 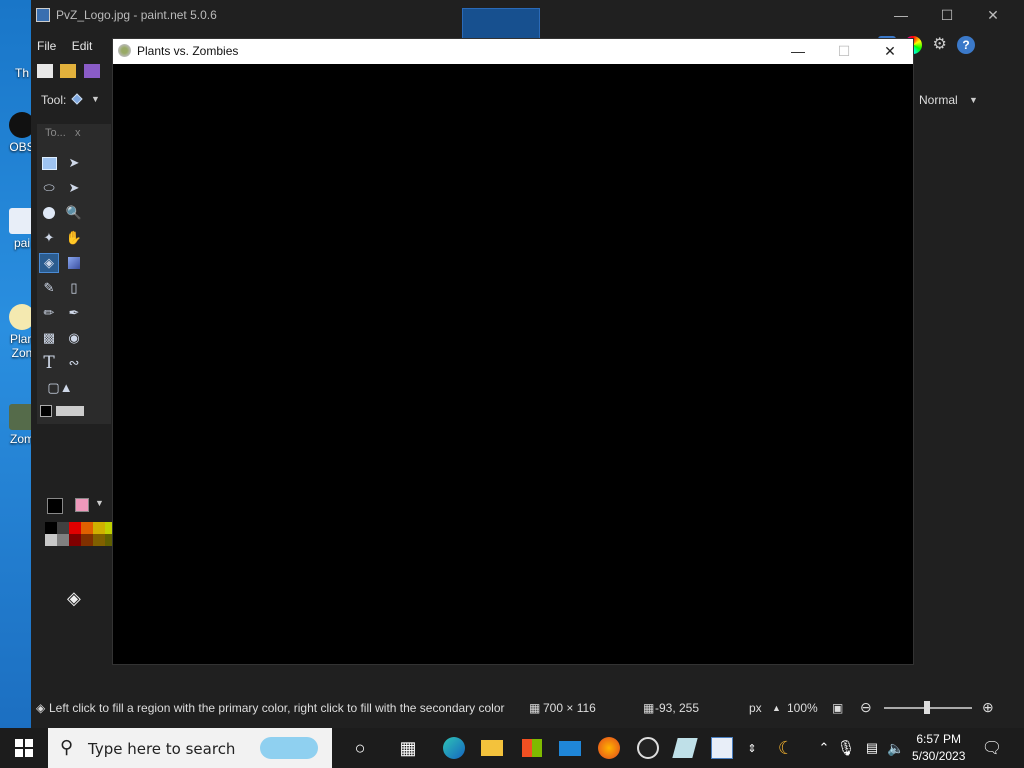 I want to click on swatch-gray, so click(x=63, y=540).